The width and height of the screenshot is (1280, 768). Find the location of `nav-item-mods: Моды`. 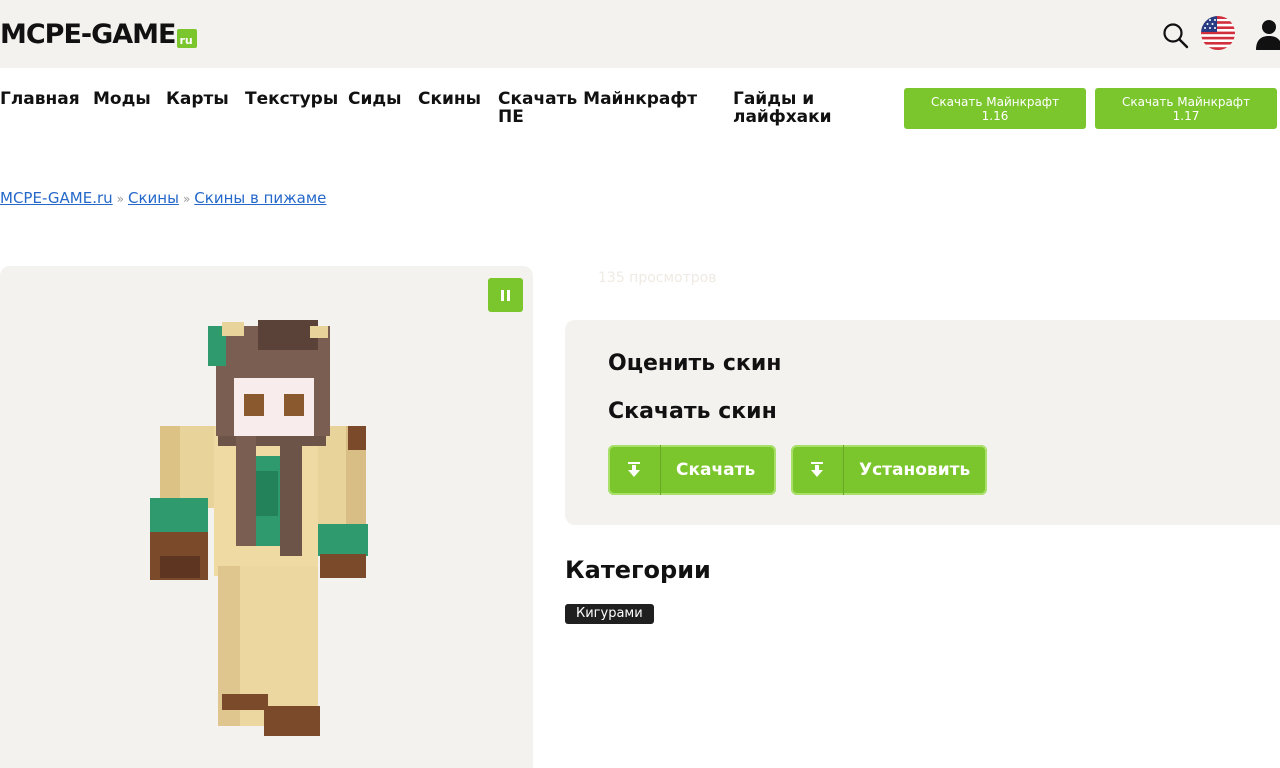

nav-item-mods: Моды is located at coordinates (122, 99).